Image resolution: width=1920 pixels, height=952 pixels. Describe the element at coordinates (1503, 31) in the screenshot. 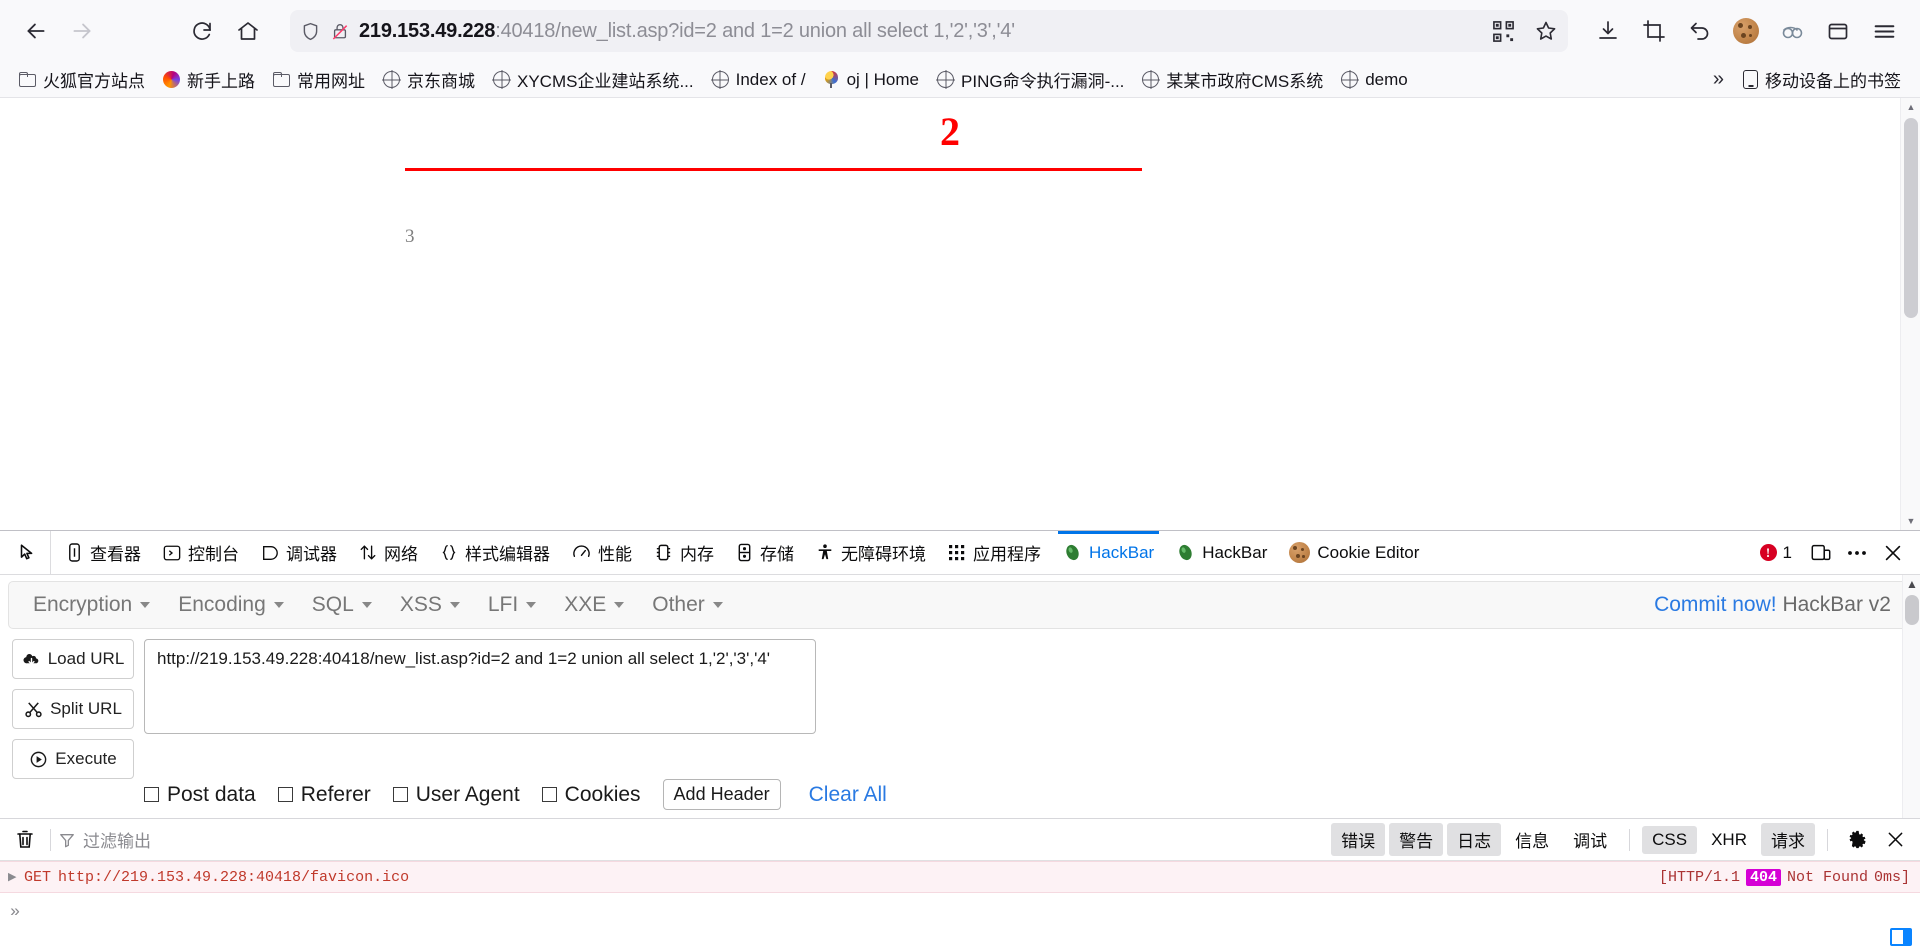

I see `qr-code-icon` at that location.